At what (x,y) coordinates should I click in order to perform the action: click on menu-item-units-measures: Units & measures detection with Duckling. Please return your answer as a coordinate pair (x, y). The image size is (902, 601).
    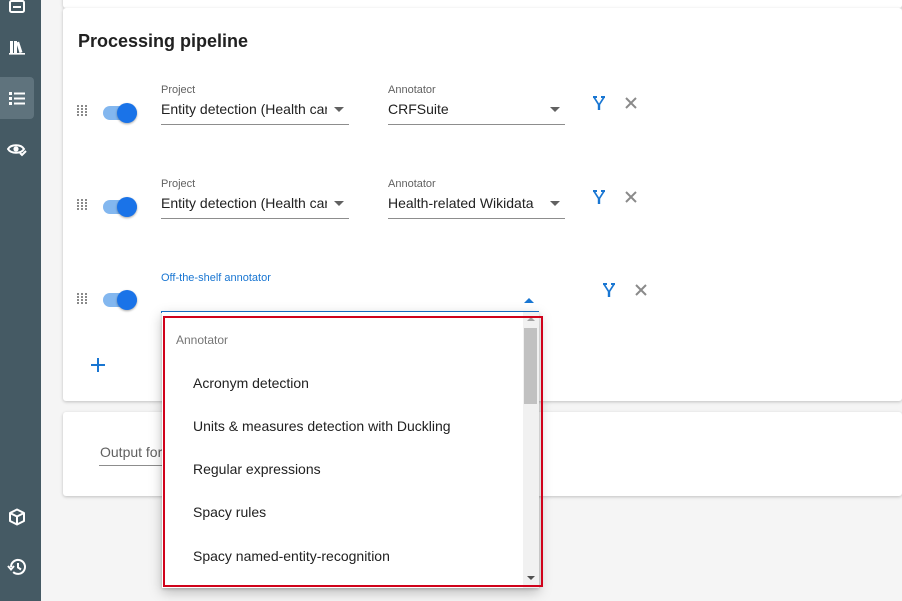
    Looking at the image, I should click on (342, 426).